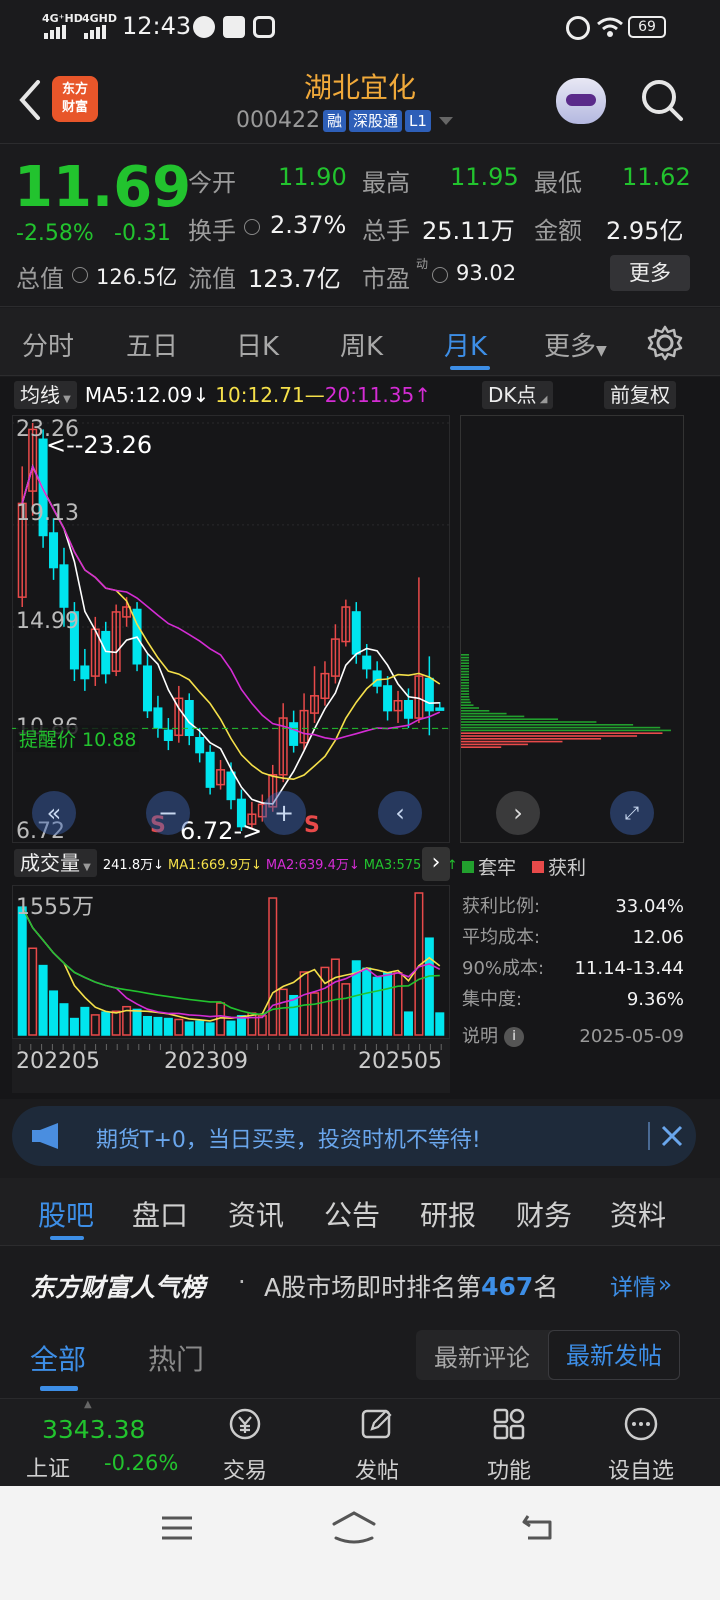 This screenshot has height=1600, width=720. Describe the element at coordinates (581, 101) in the screenshot. I see `robot-assistant-icon` at that location.